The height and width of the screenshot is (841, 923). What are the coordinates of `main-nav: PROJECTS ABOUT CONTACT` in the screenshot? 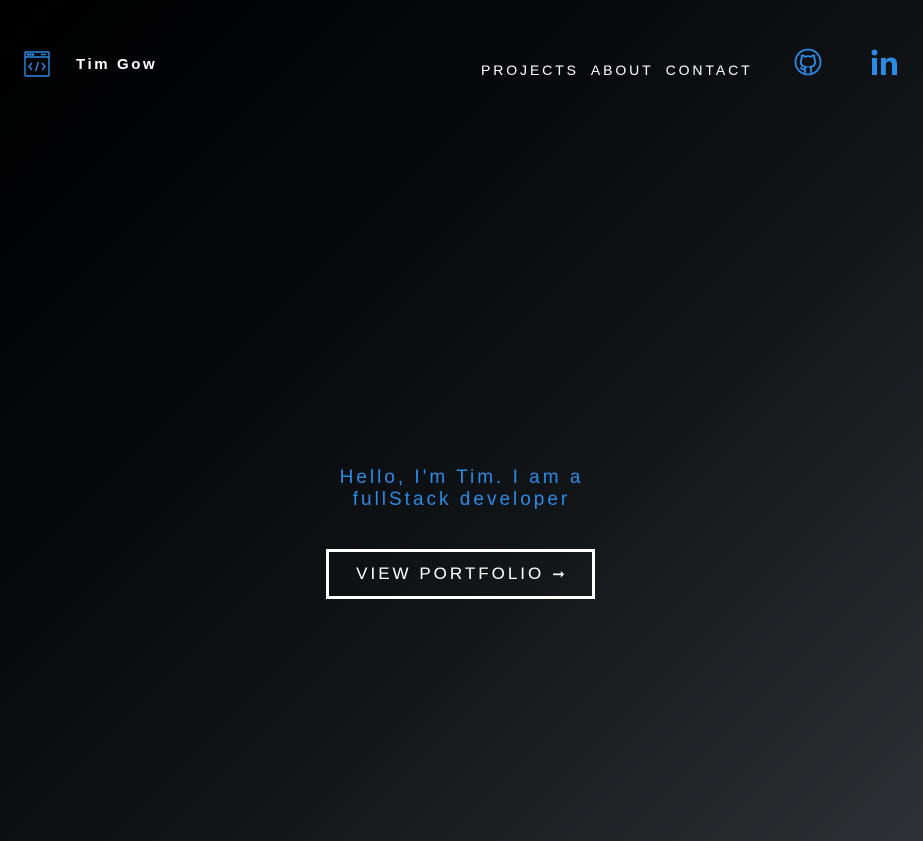 It's located at (617, 70).